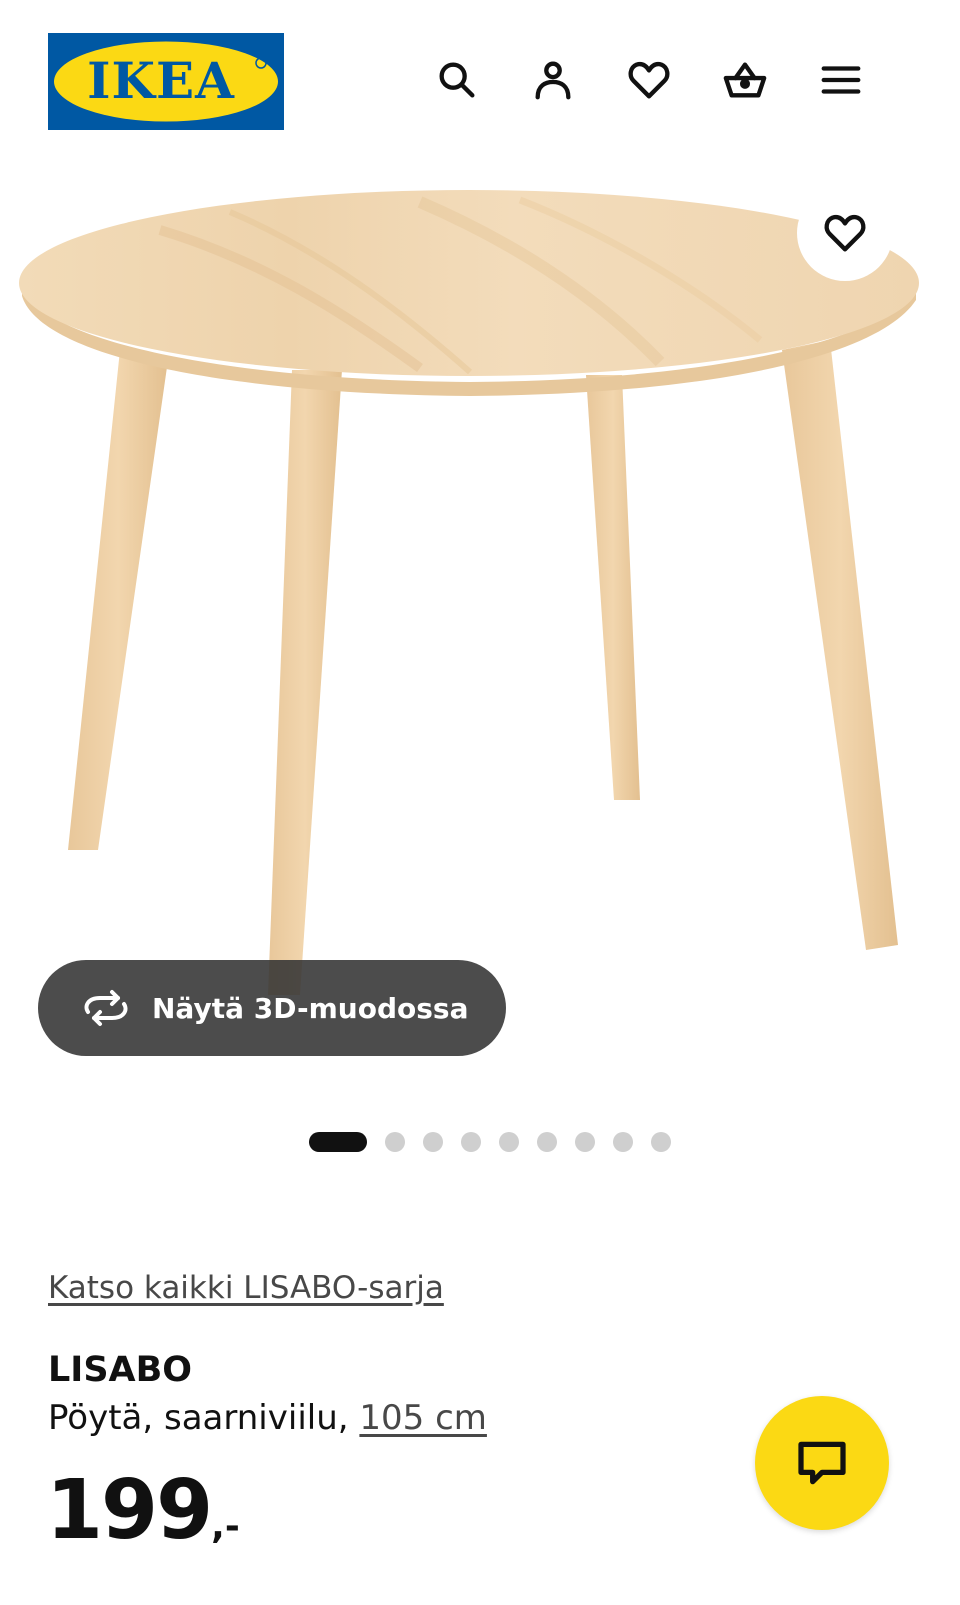  I want to click on product-description-text: Pöytä, saarniviilu,, so click(204, 1418).